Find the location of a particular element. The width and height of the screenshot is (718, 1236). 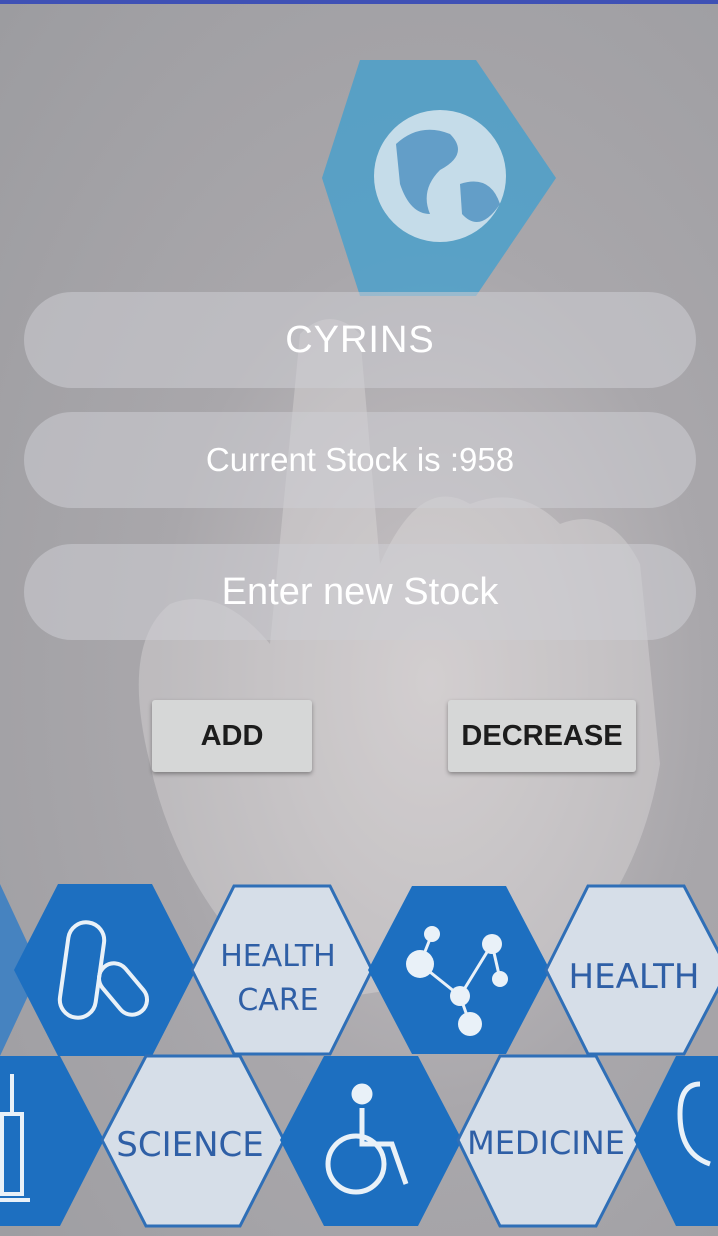

decrease-button: DECREASE is located at coordinates (542, 736).